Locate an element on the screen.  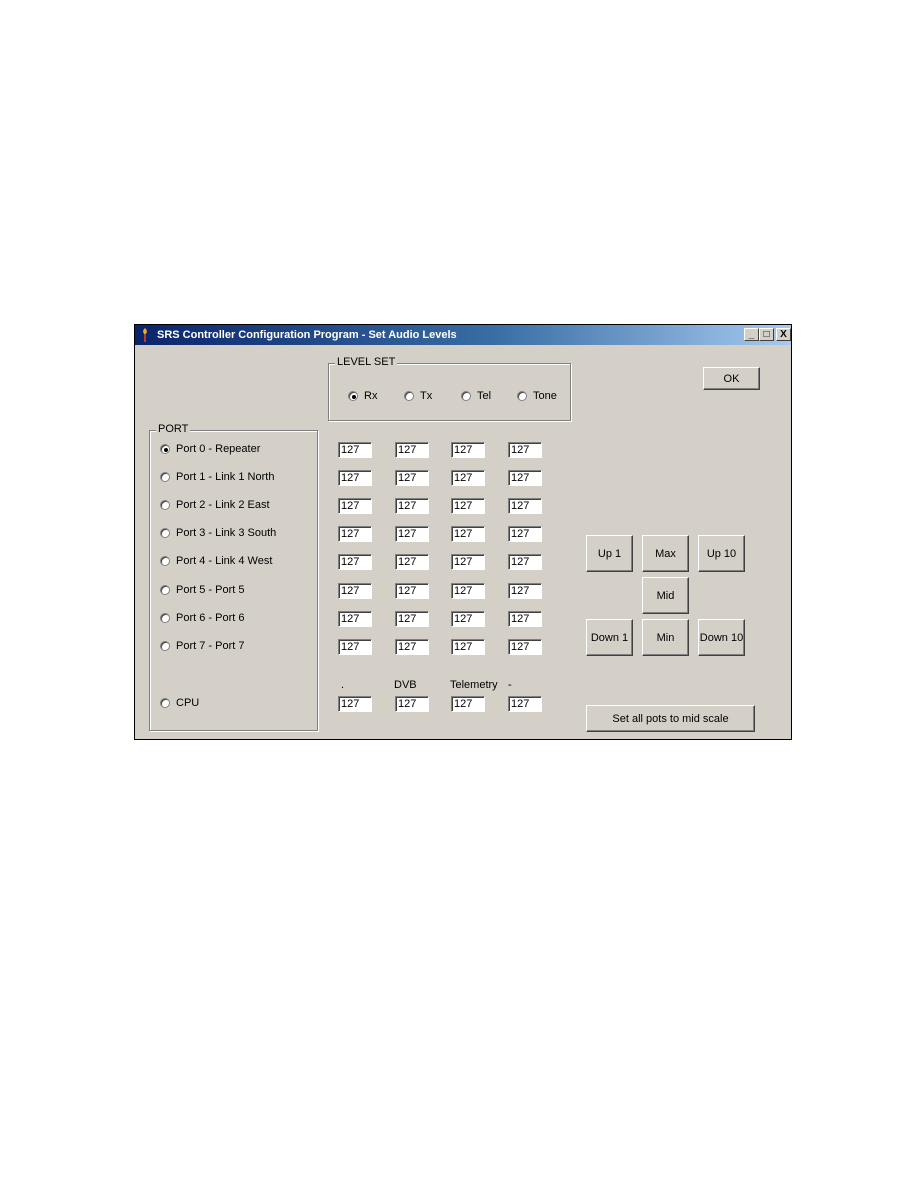
cpu-col-label-telemetry: Telemetry is located at coordinates (474, 685).